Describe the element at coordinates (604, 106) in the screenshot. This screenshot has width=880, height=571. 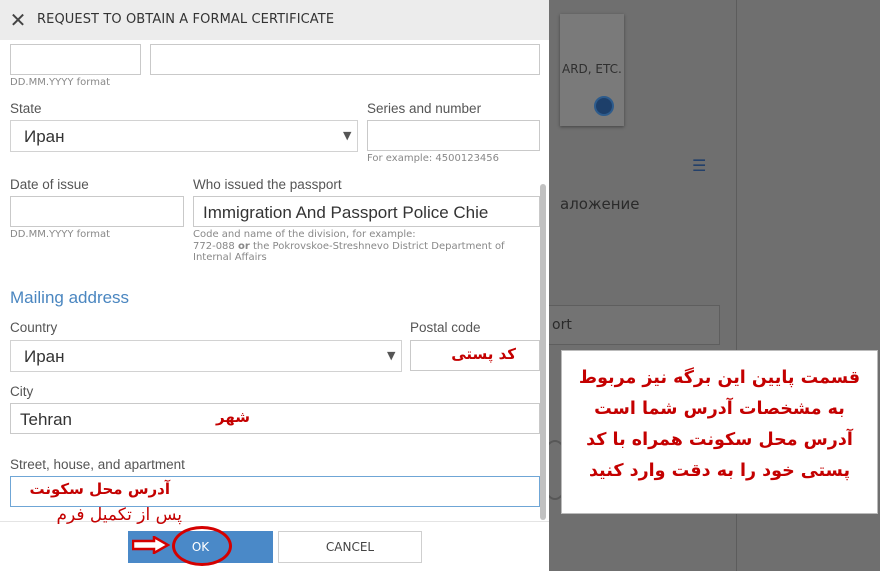
I see `globe-icon` at that location.